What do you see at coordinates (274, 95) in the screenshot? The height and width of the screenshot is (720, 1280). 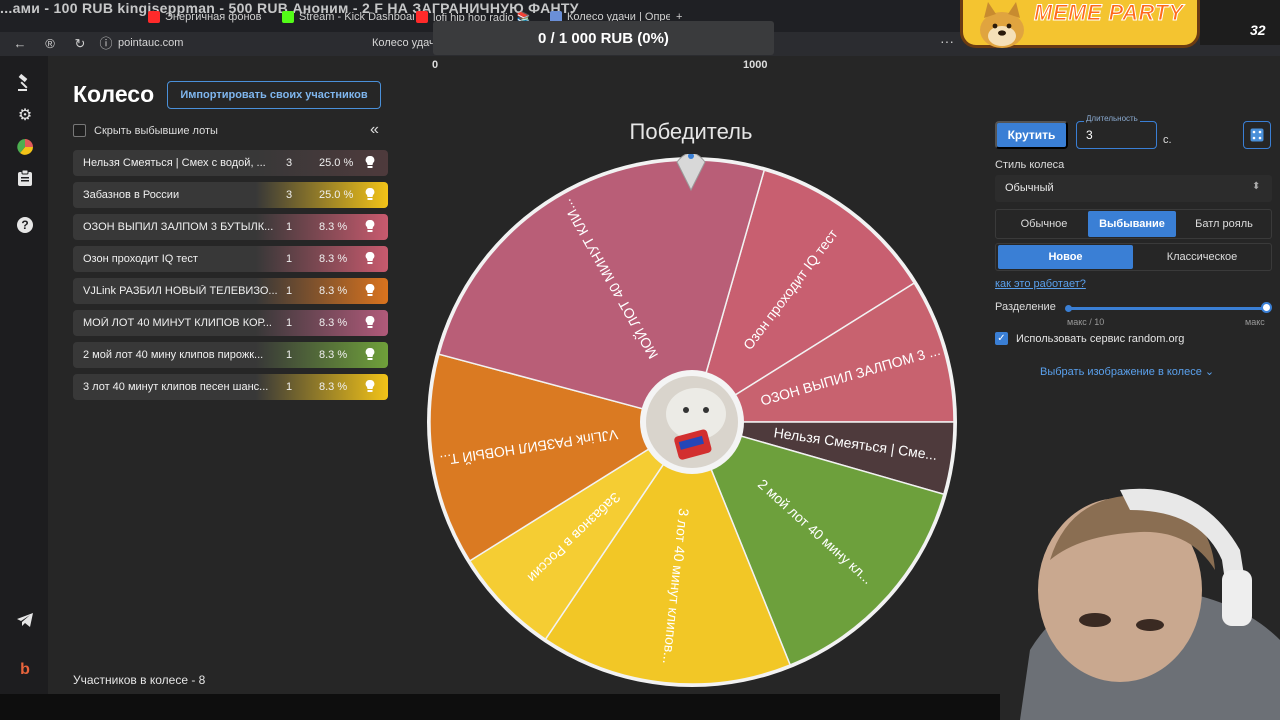 I see `import-participants-button: Импортировать своих участников` at bounding box center [274, 95].